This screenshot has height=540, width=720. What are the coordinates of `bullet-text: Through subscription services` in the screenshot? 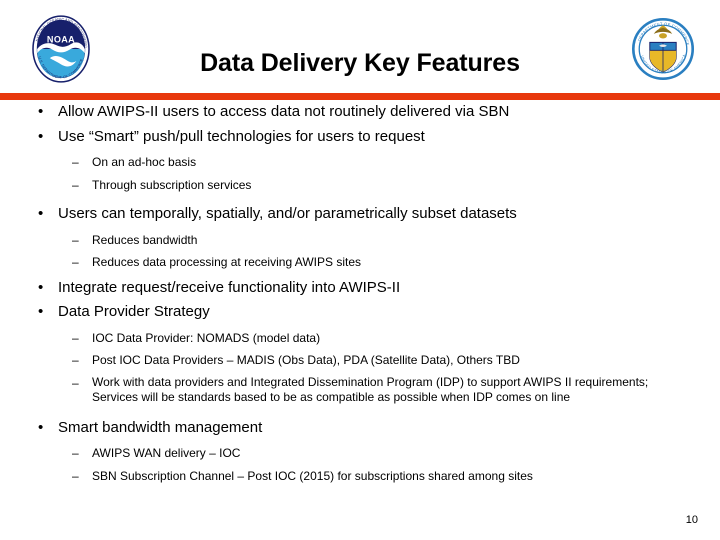 It's located at (172, 184).